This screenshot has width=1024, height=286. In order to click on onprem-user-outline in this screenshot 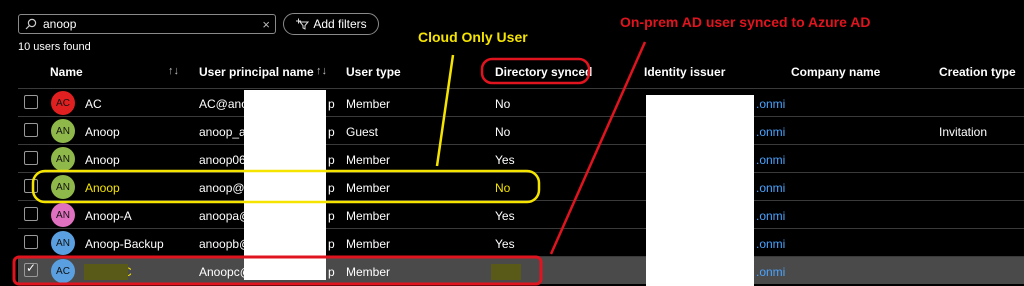, I will do `click(277, 270)`.